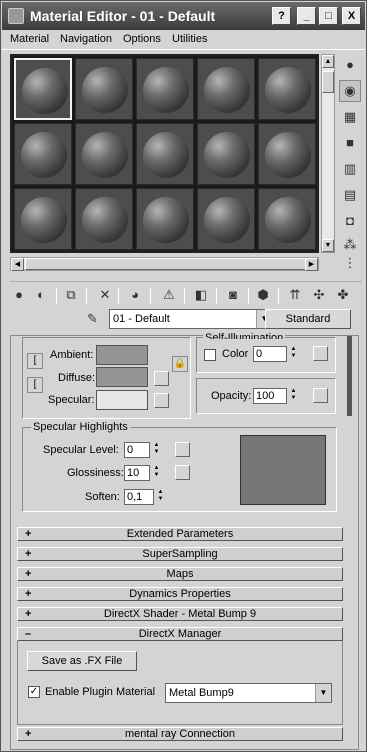 This screenshot has height=752, width=367. I want to click on rollout-directx-manager: – DirectX Manager, so click(180, 634).